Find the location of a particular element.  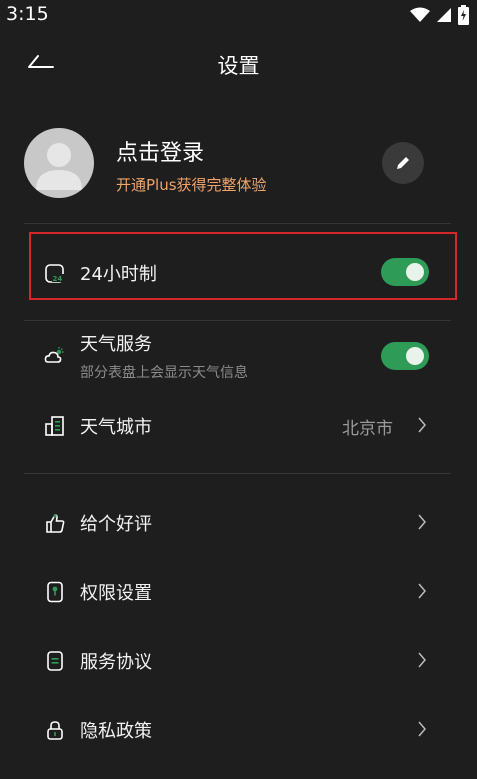

hour24-row: 24 24小时制 is located at coordinates (238, 272).